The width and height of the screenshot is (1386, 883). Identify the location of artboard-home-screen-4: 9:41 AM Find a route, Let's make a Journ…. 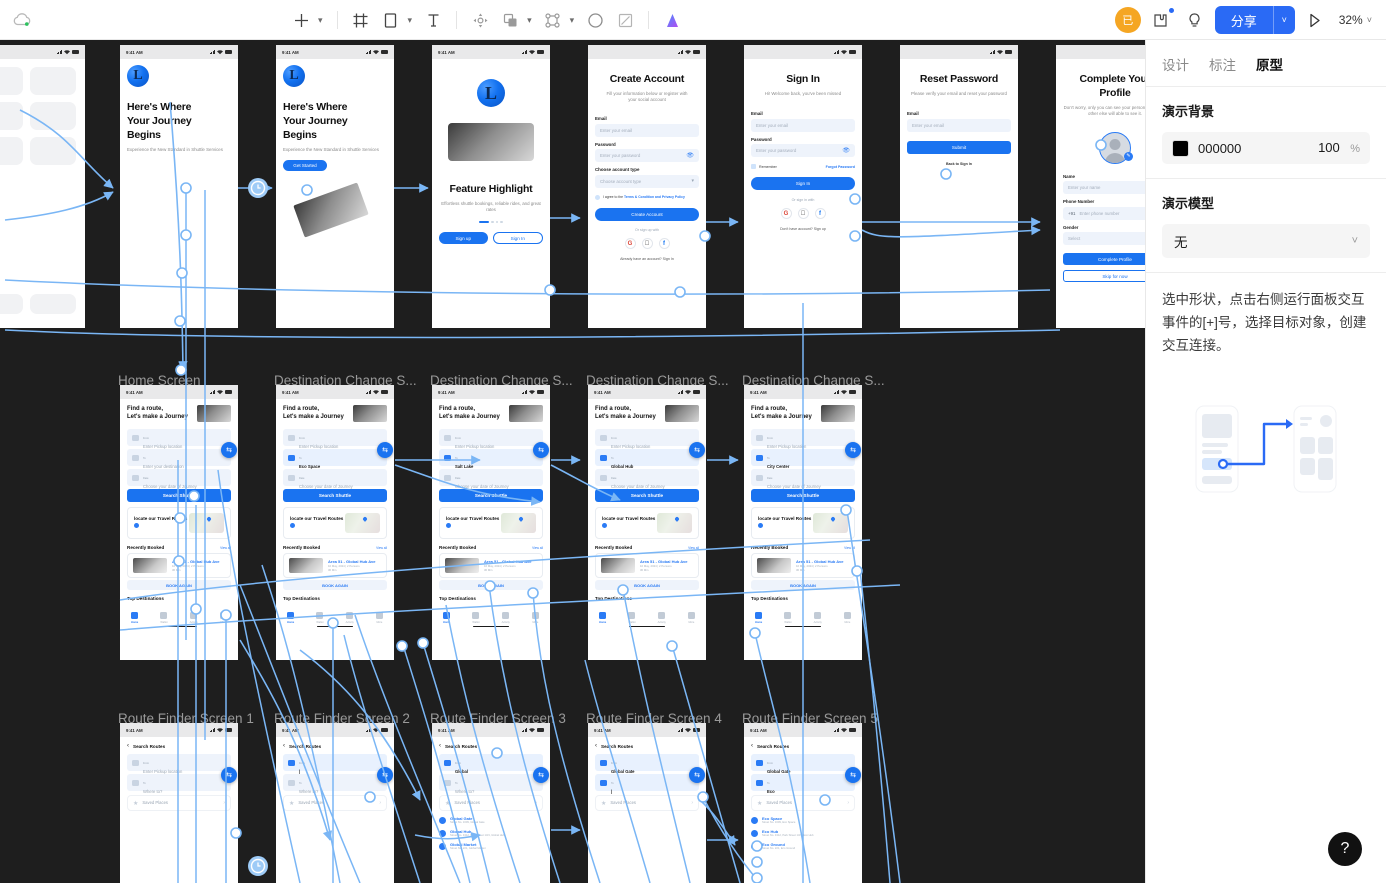
(647, 522).